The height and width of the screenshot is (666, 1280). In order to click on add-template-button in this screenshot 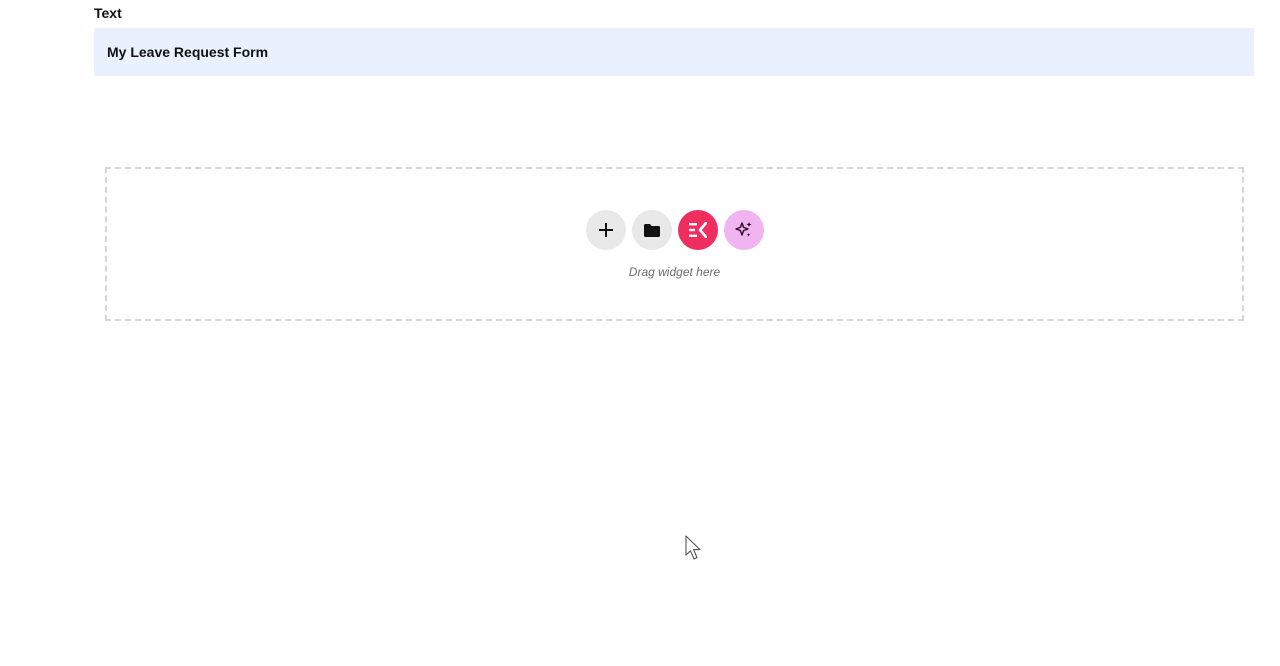, I will do `click(651, 230)`.